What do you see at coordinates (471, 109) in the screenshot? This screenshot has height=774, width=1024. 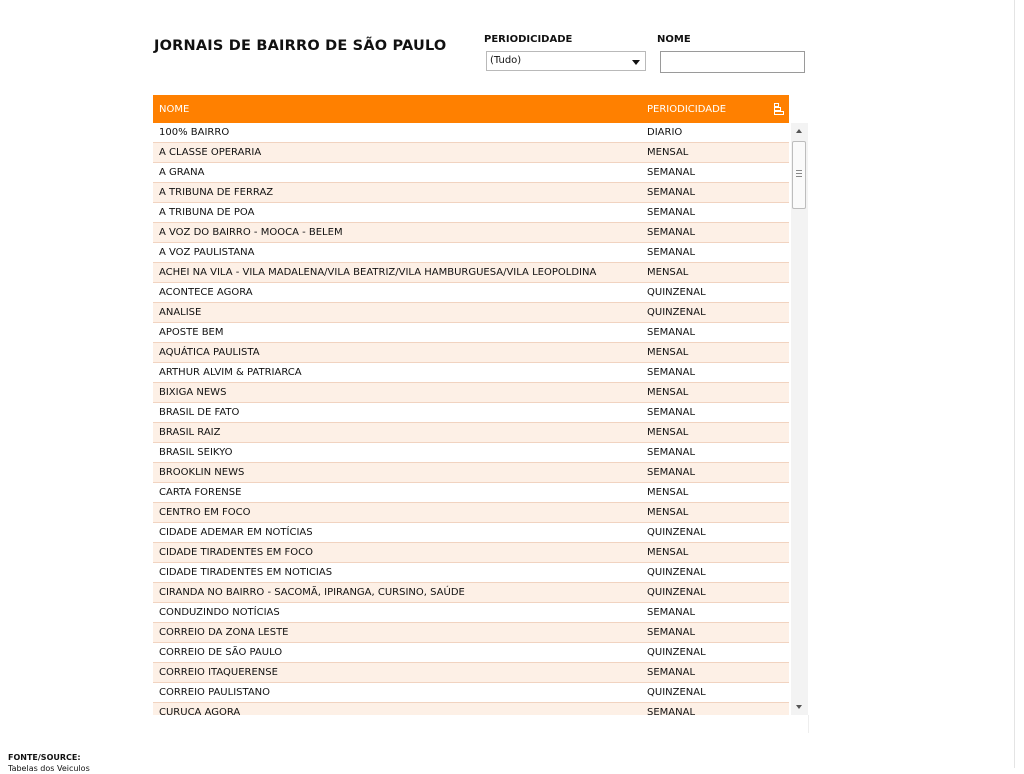 I see `table-header: NOME PERIODICIDADE` at bounding box center [471, 109].